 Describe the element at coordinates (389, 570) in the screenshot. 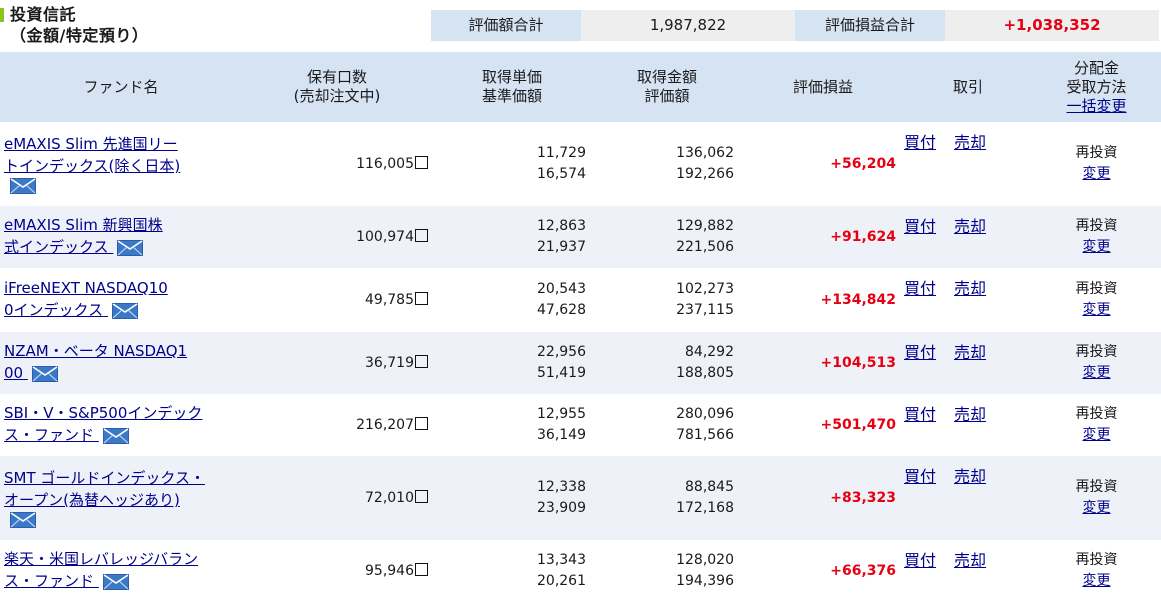

I see `quantity-value: 95,946` at that location.